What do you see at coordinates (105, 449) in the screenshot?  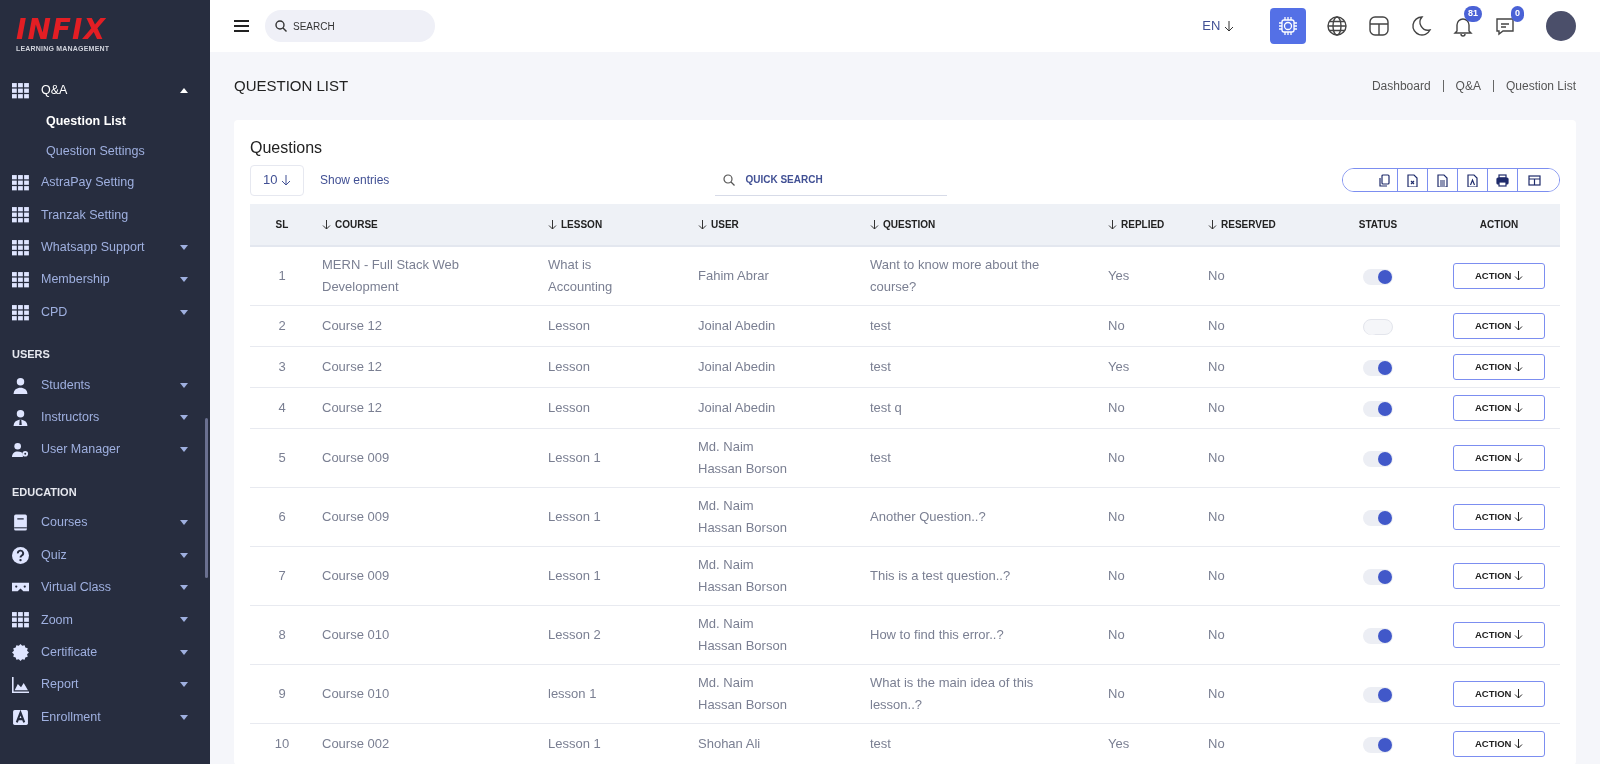 I see `sidebar-item: User Manager` at bounding box center [105, 449].